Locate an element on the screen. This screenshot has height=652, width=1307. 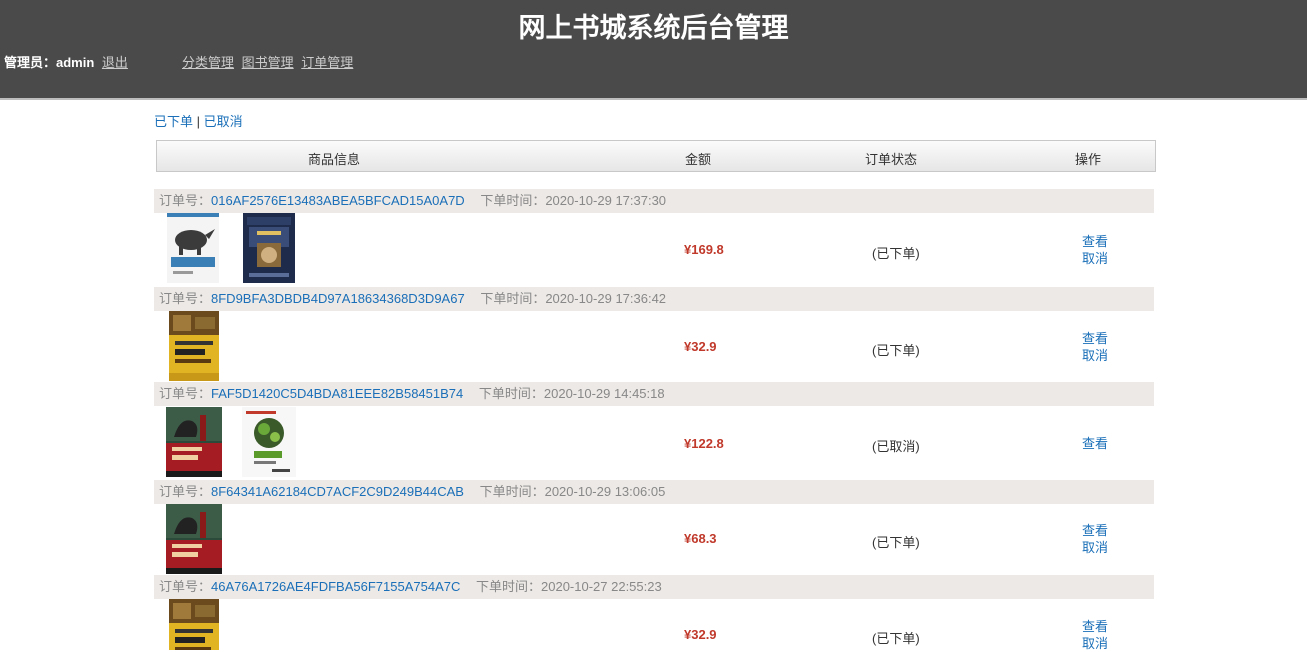
order-amount: ¥122.8 is located at coordinates (704, 443).